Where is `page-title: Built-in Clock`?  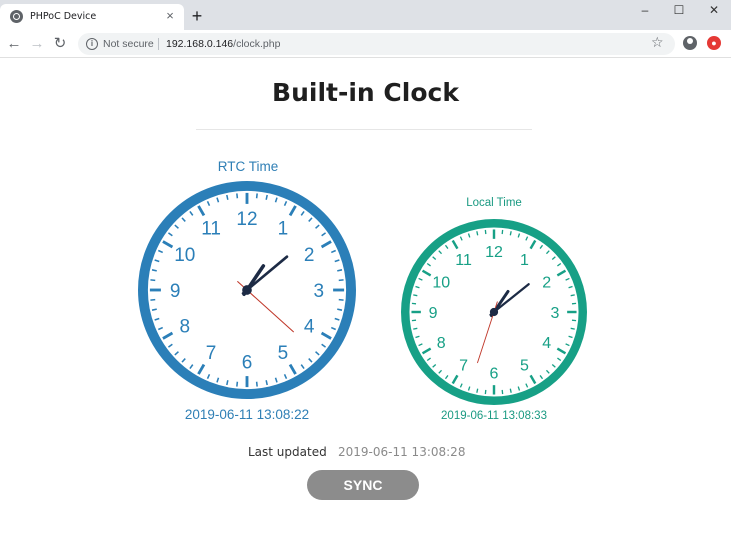 page-title: Built-in Clock is located at coordinates (365, 92).